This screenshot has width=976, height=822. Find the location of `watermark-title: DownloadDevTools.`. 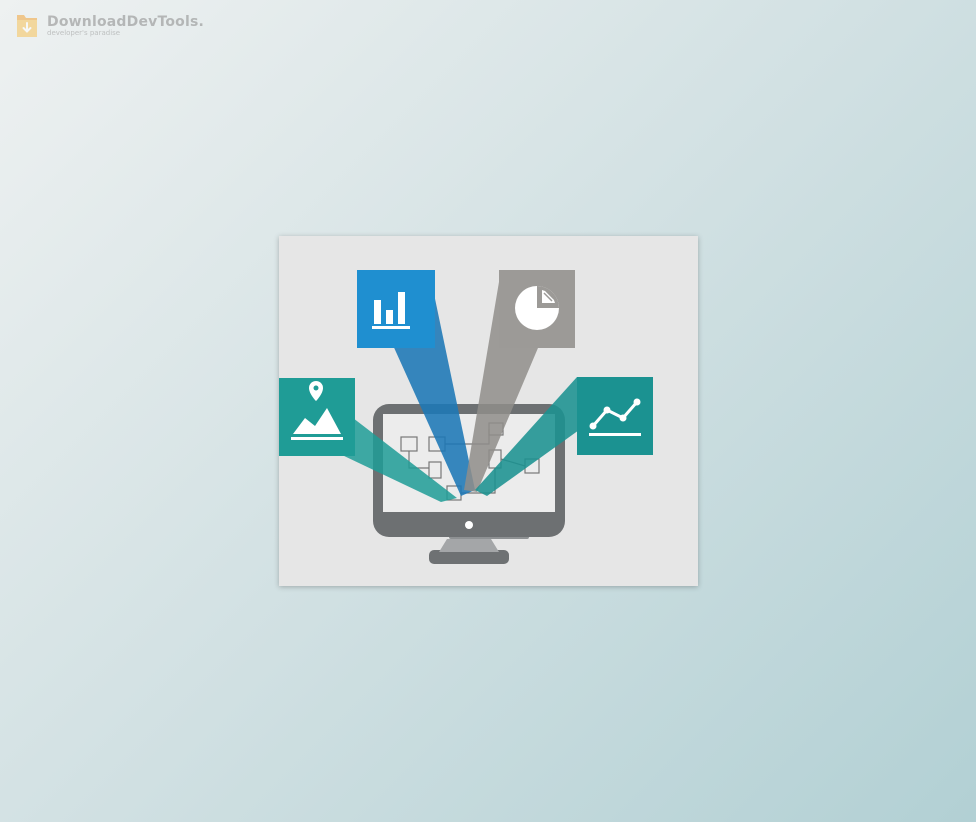

watermark-title: DownloadDevTools. is located at coordinates (126, 22).